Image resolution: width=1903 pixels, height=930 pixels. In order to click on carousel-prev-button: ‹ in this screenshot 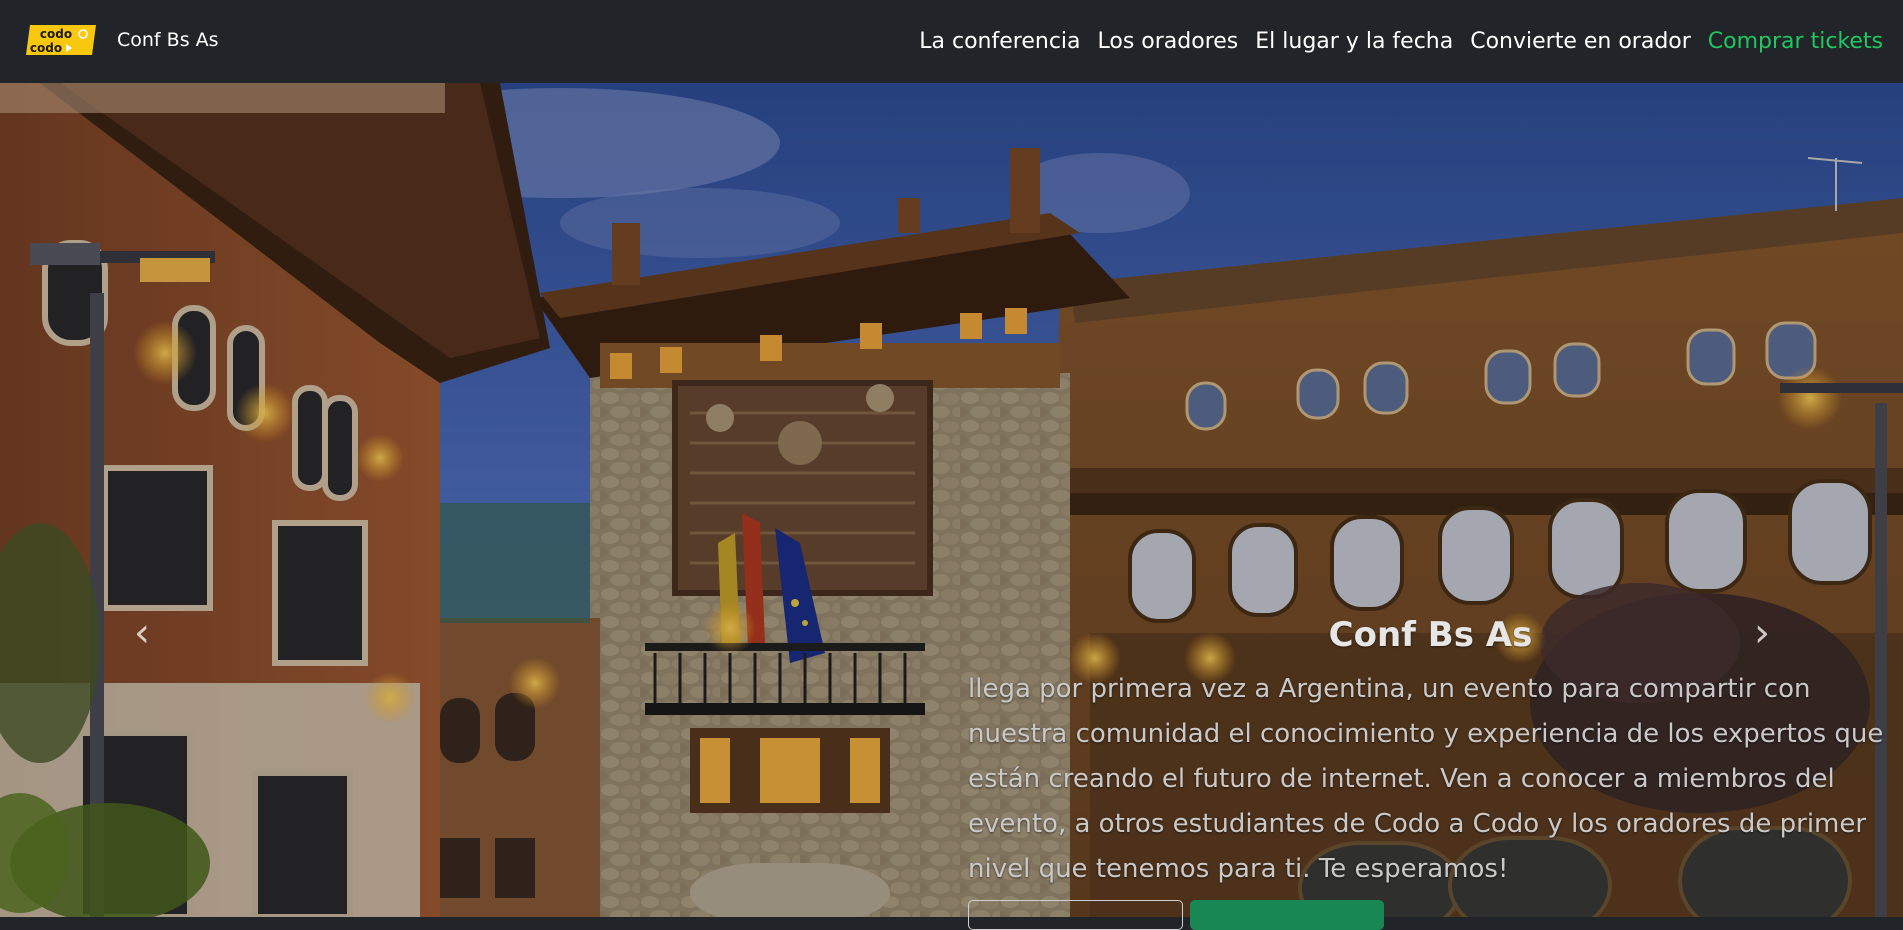, I will do `click(142, 633)`.